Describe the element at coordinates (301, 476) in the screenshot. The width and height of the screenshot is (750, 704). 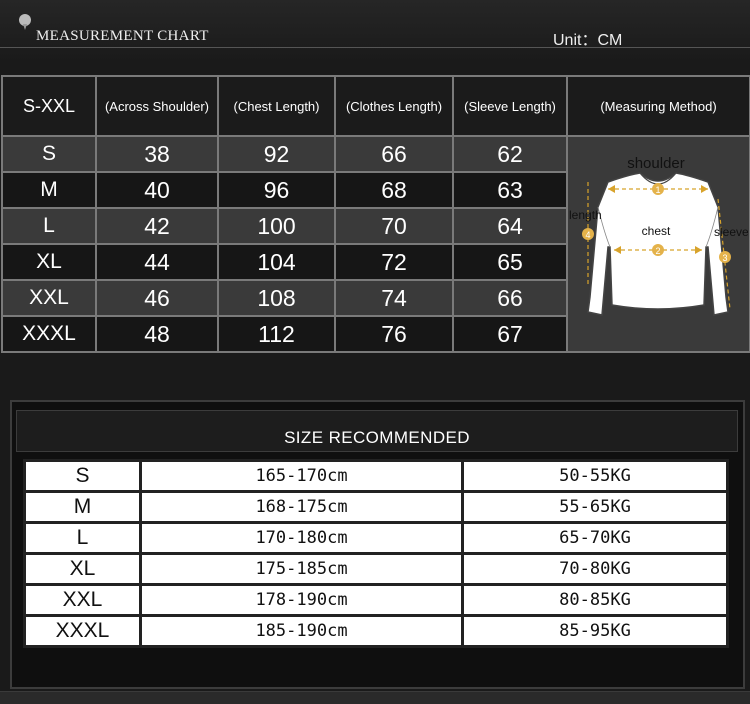
I see `height-cell: 165-170cm` at that location.